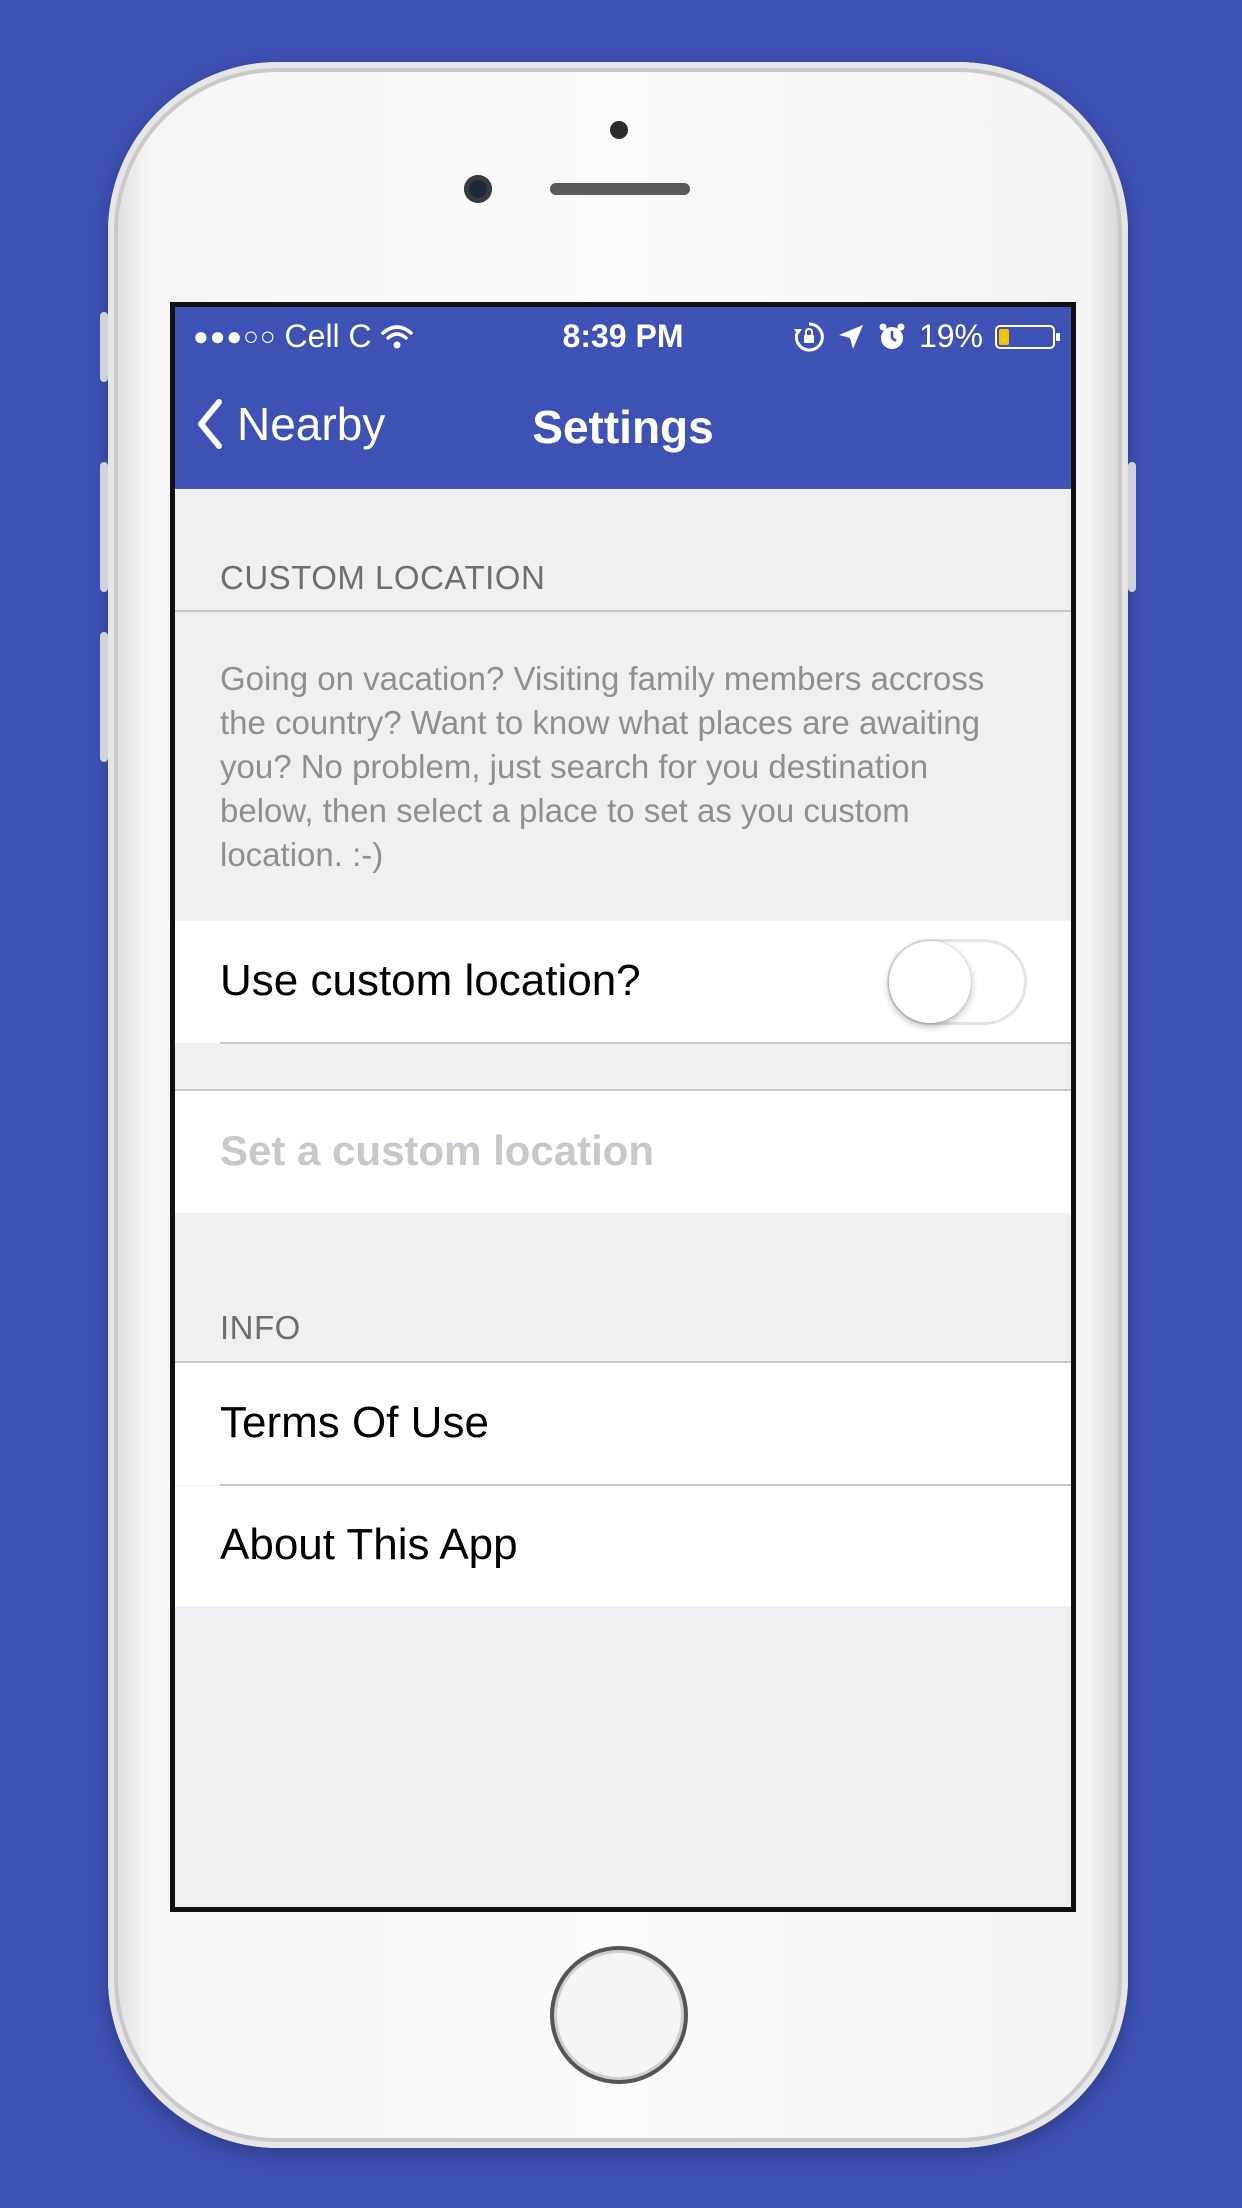 Image resolution: width=1242 pixels, height=2208 pixels. Describe the element at coordinates (623, 1546) in the screenshot. I see `list-item-about-this-app: About This App` at that location.